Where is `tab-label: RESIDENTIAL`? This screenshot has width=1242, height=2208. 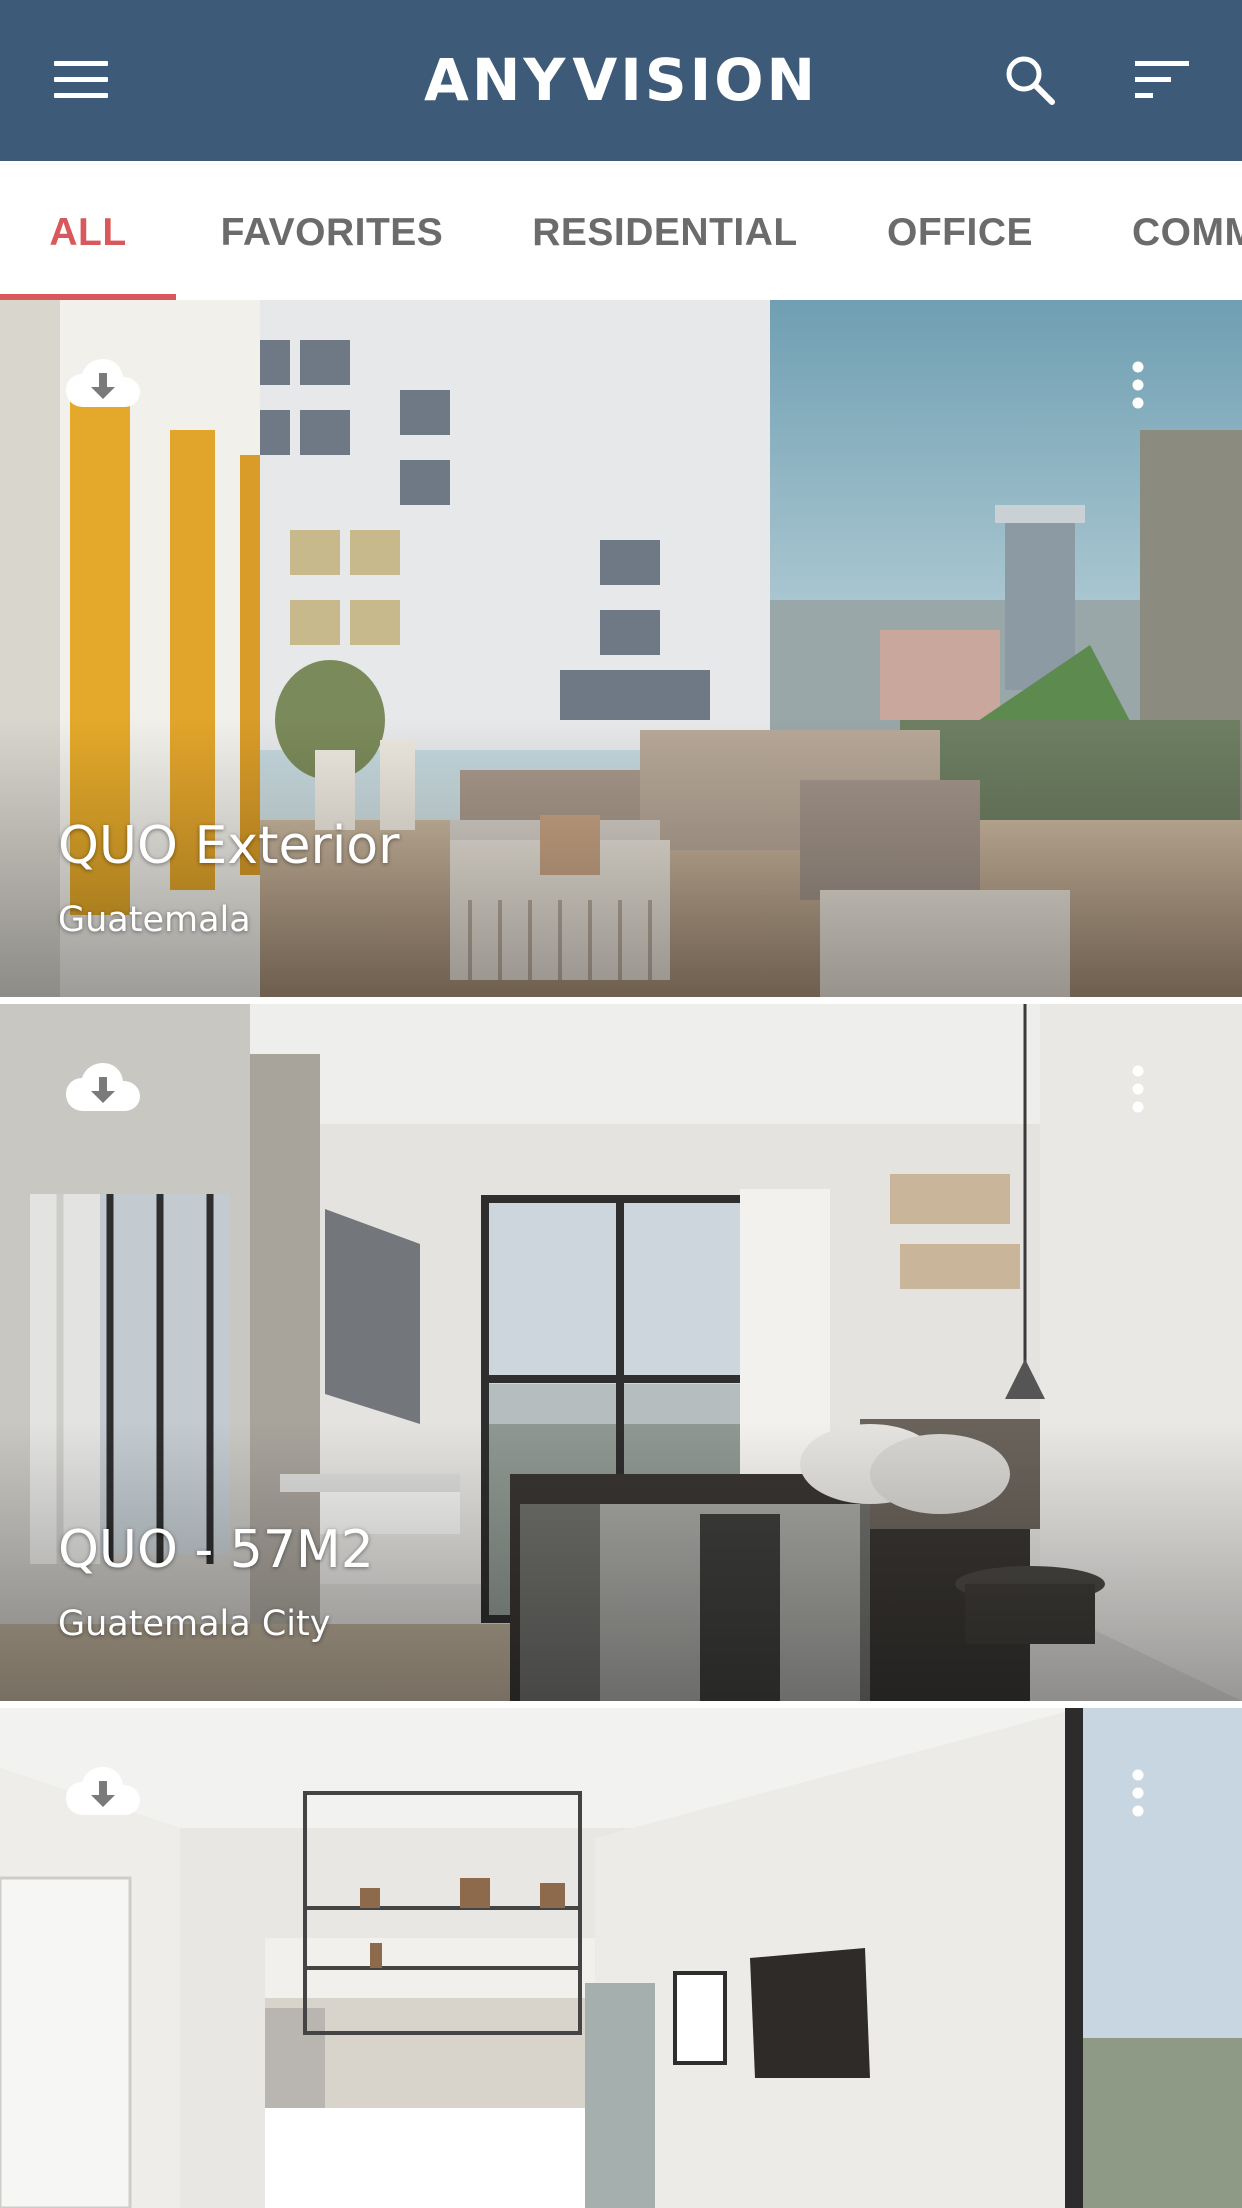 tab-label: RESIDENTIAL is located at coordinates (665, 232).